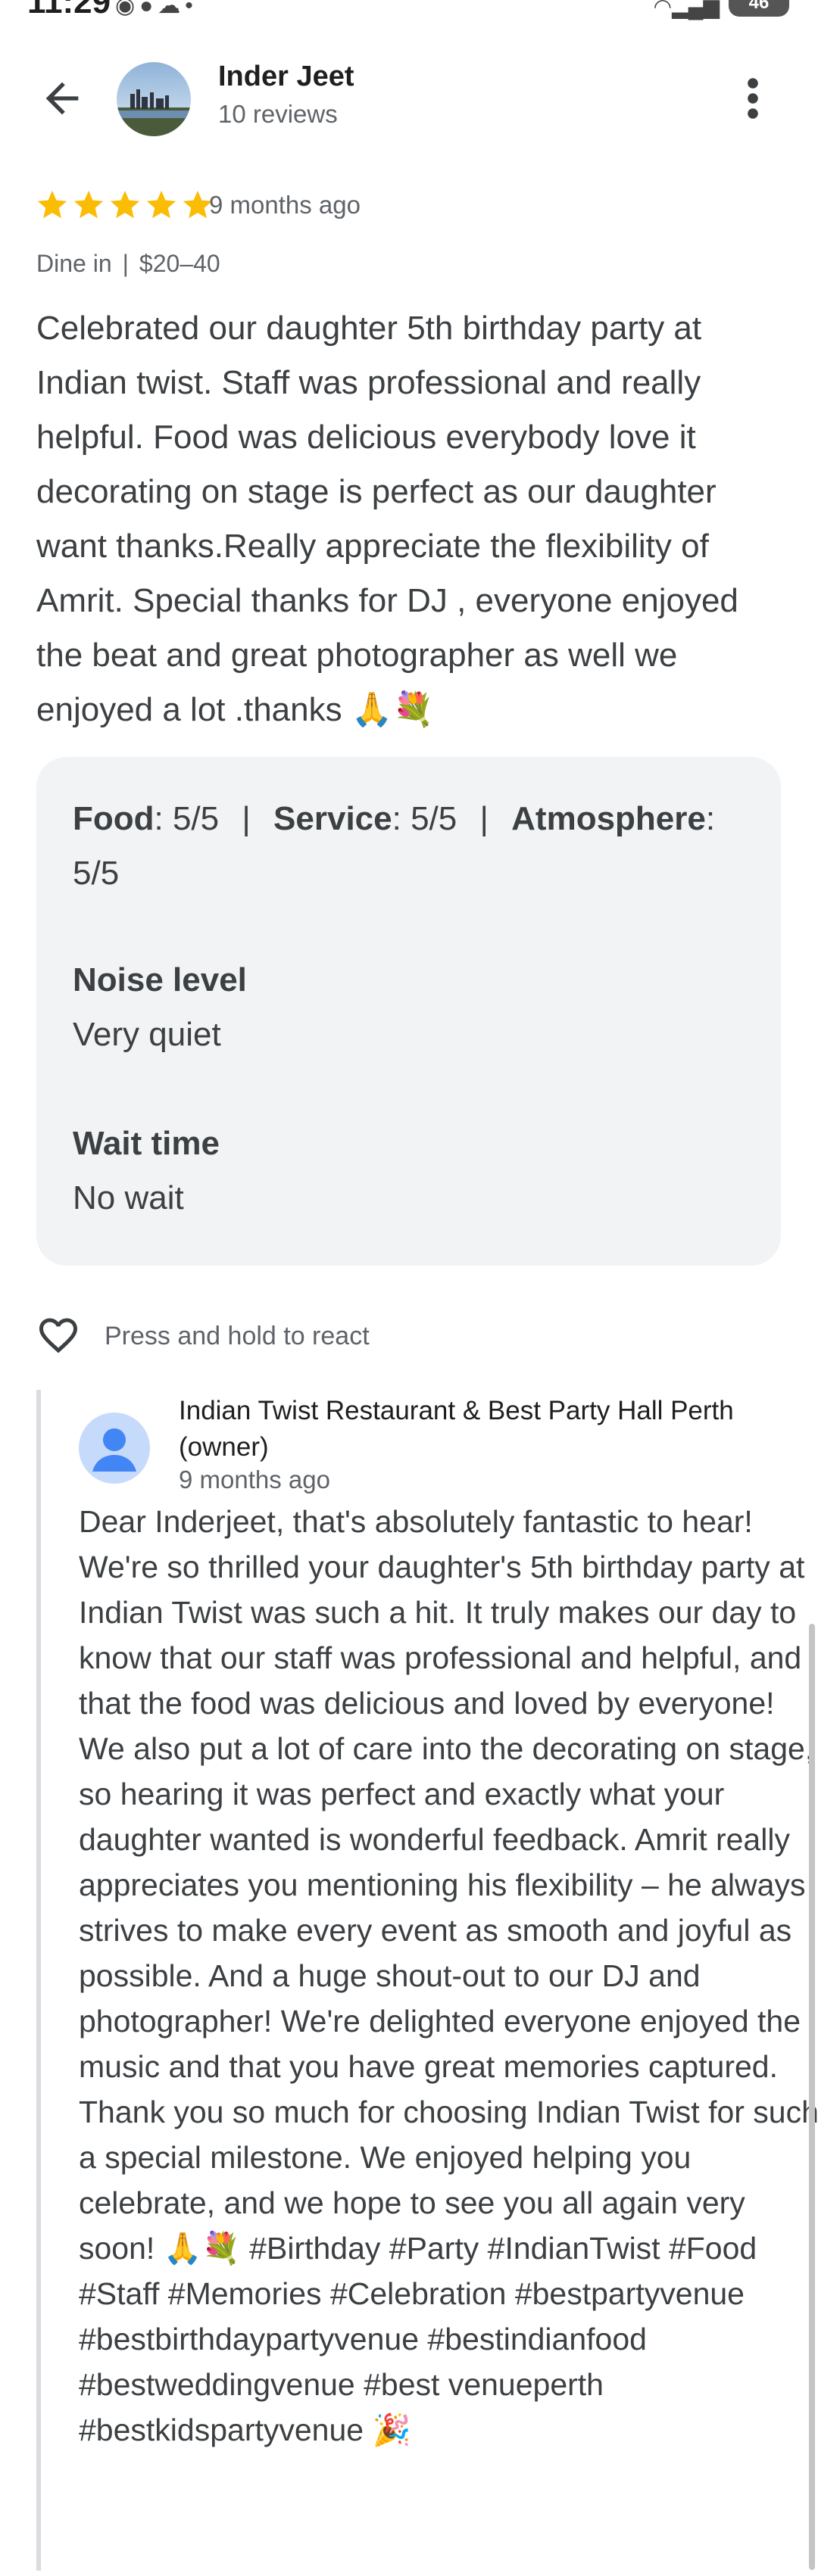  Describe the element at coordinates (286, 77) in the screenshot. I see `reviewer-name: Inder Jeet` at that location.